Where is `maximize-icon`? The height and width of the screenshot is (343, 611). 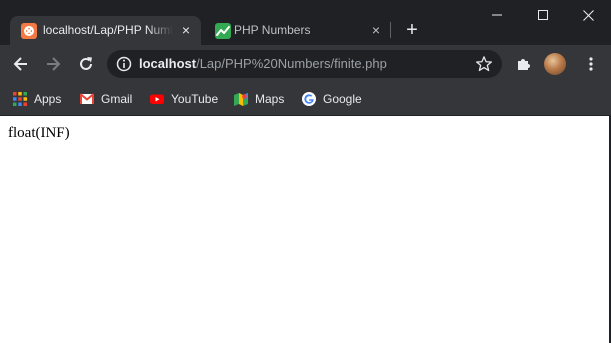 maximize-icon is located at coordinates (543, 15).